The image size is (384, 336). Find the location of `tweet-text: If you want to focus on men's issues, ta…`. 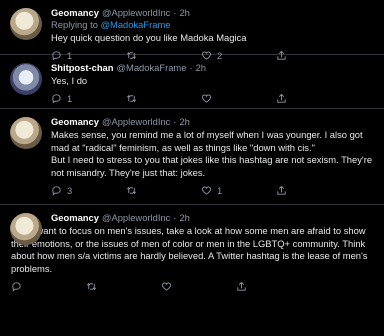

tweet-text: If you want to focus on men's issues, ta… is located at coordinates (189, 249).